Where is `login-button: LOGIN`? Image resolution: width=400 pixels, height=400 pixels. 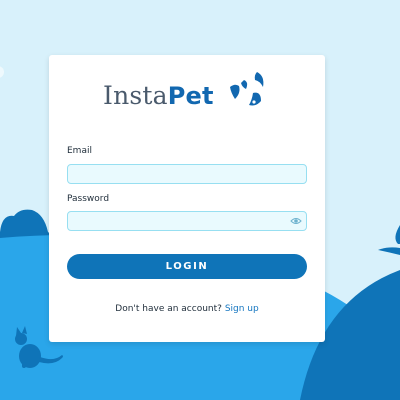
login-button: LOGIN is located at coordinates (187, 266).